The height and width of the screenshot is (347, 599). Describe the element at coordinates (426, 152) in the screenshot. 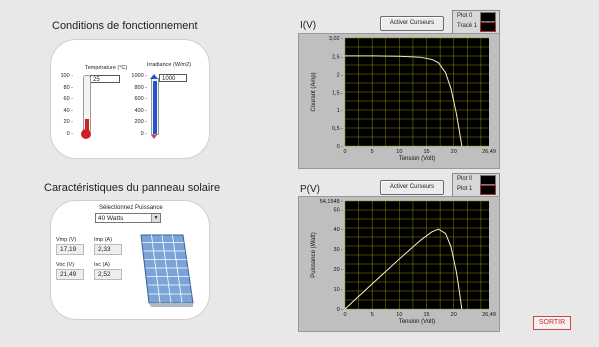

I see `iv-x-tick-label: 15` at that location.